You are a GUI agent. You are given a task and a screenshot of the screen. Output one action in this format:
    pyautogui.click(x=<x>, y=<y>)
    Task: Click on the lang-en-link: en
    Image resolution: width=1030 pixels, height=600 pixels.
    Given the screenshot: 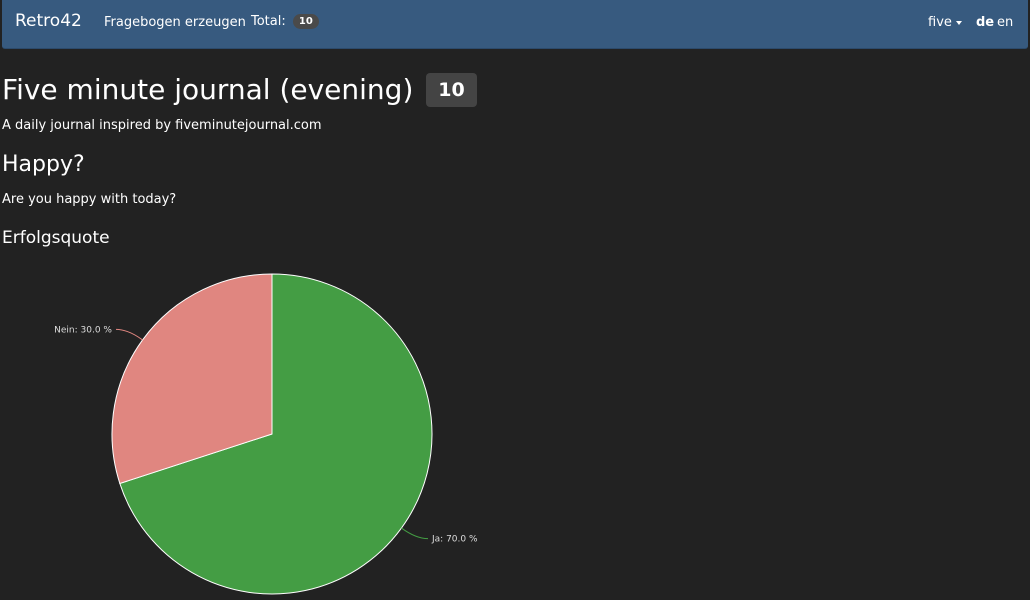 What is the action you would take?
    pyautogui.click(x=1005, y=22)
    